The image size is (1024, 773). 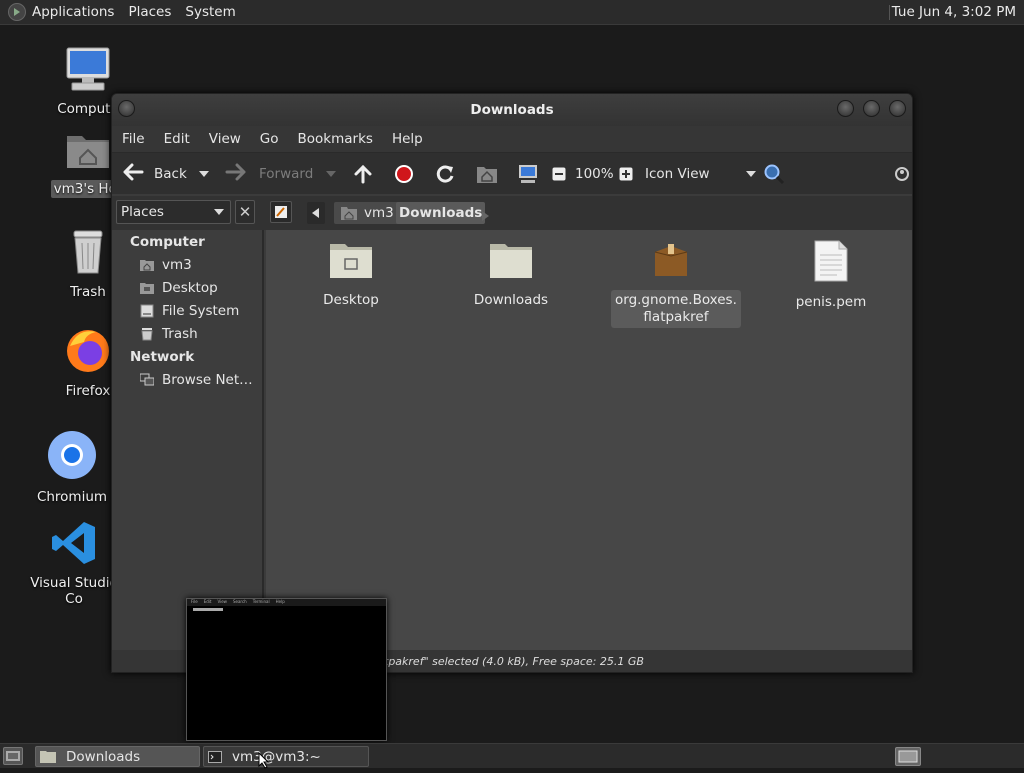 I want to click on maximize-button, so click(x=871, y=108).